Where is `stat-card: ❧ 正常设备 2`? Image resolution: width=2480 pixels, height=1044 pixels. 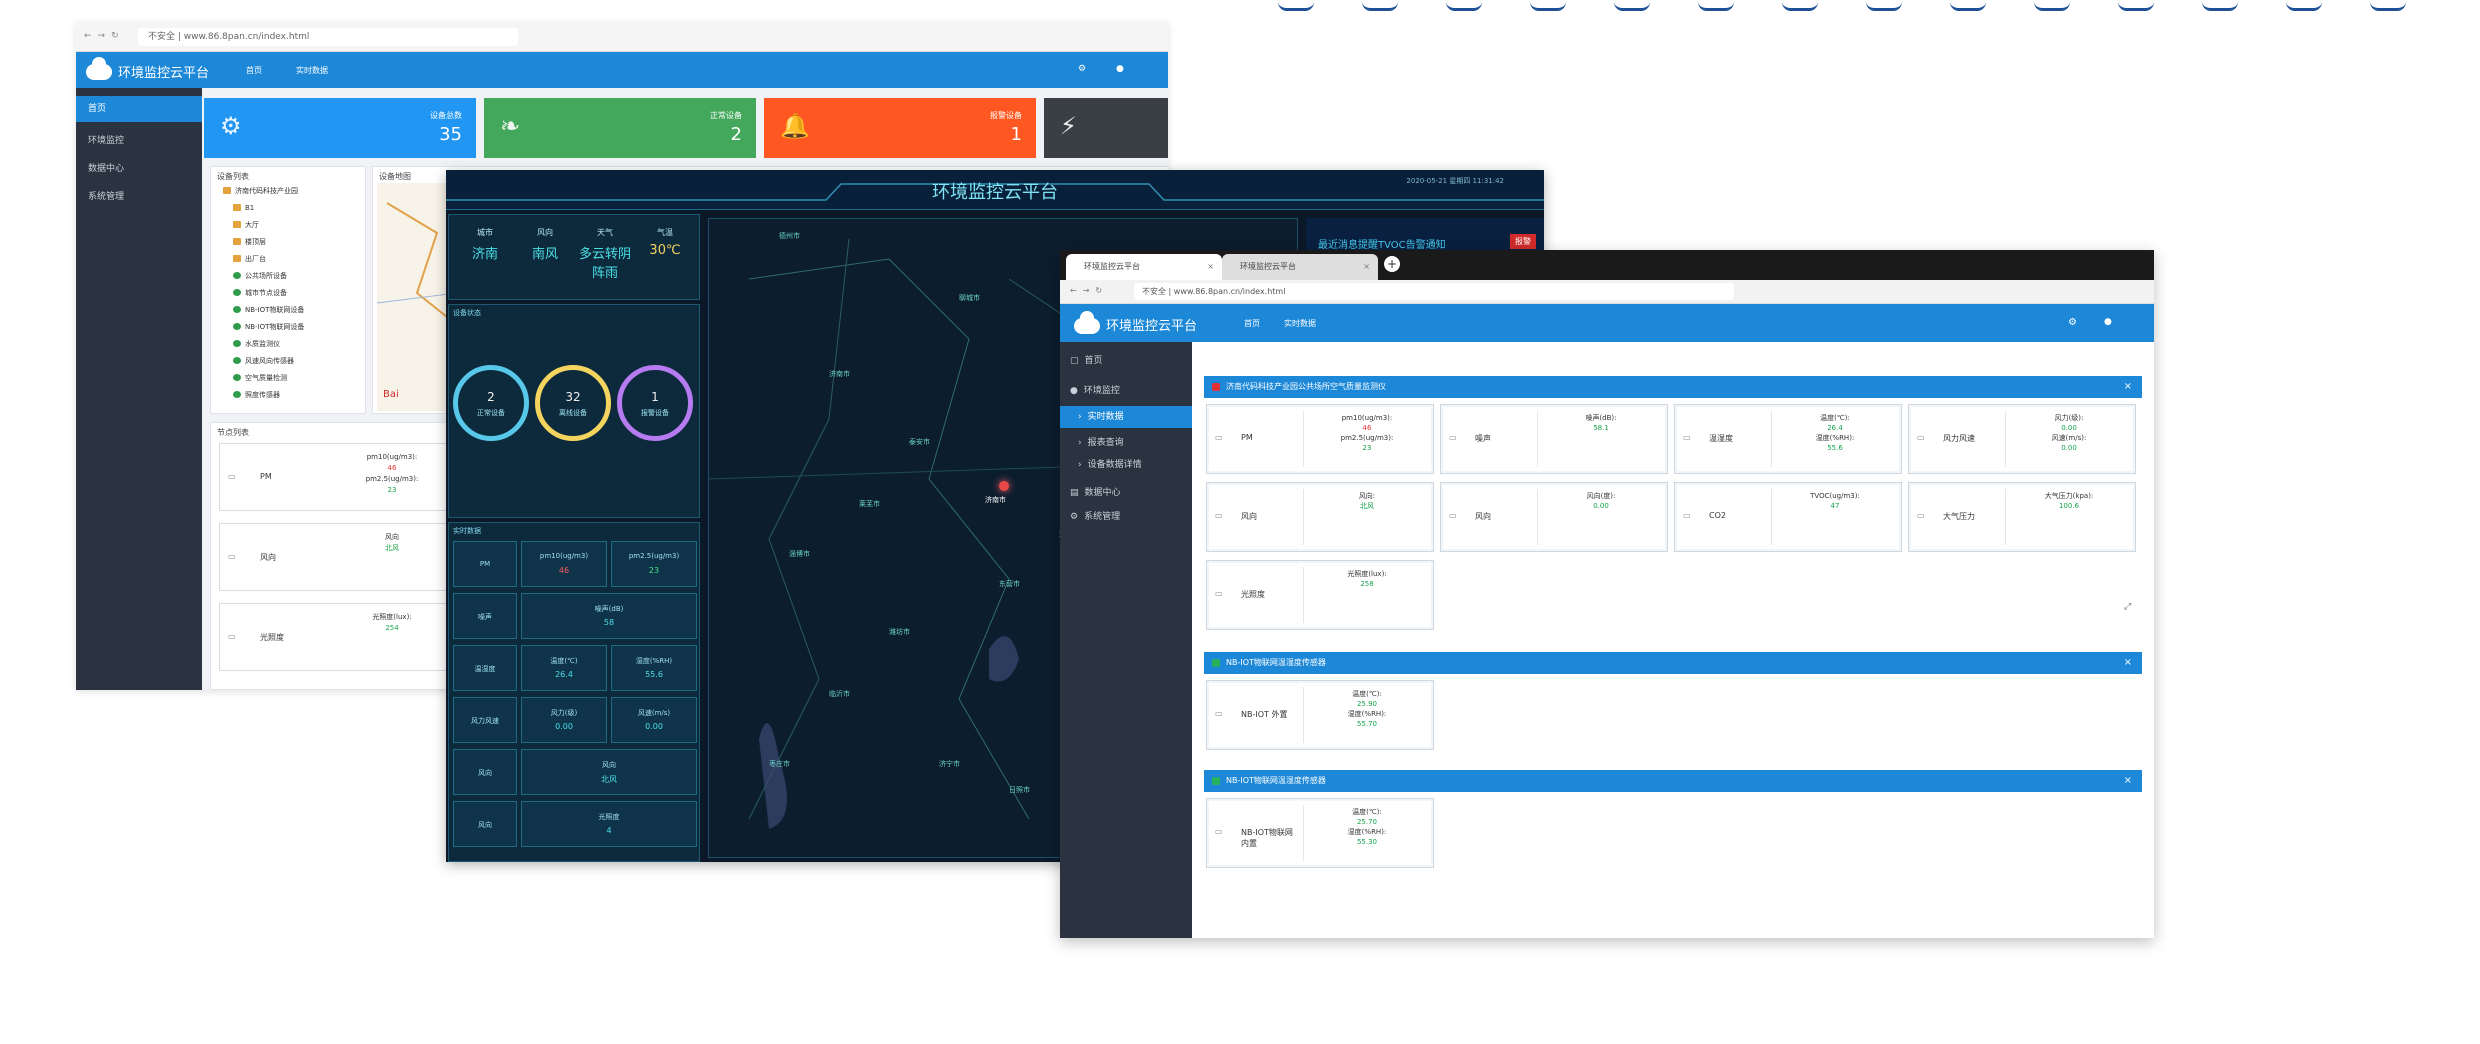
stat-card: ❧ 正常设备 2 is located at coordinates (620, 128).